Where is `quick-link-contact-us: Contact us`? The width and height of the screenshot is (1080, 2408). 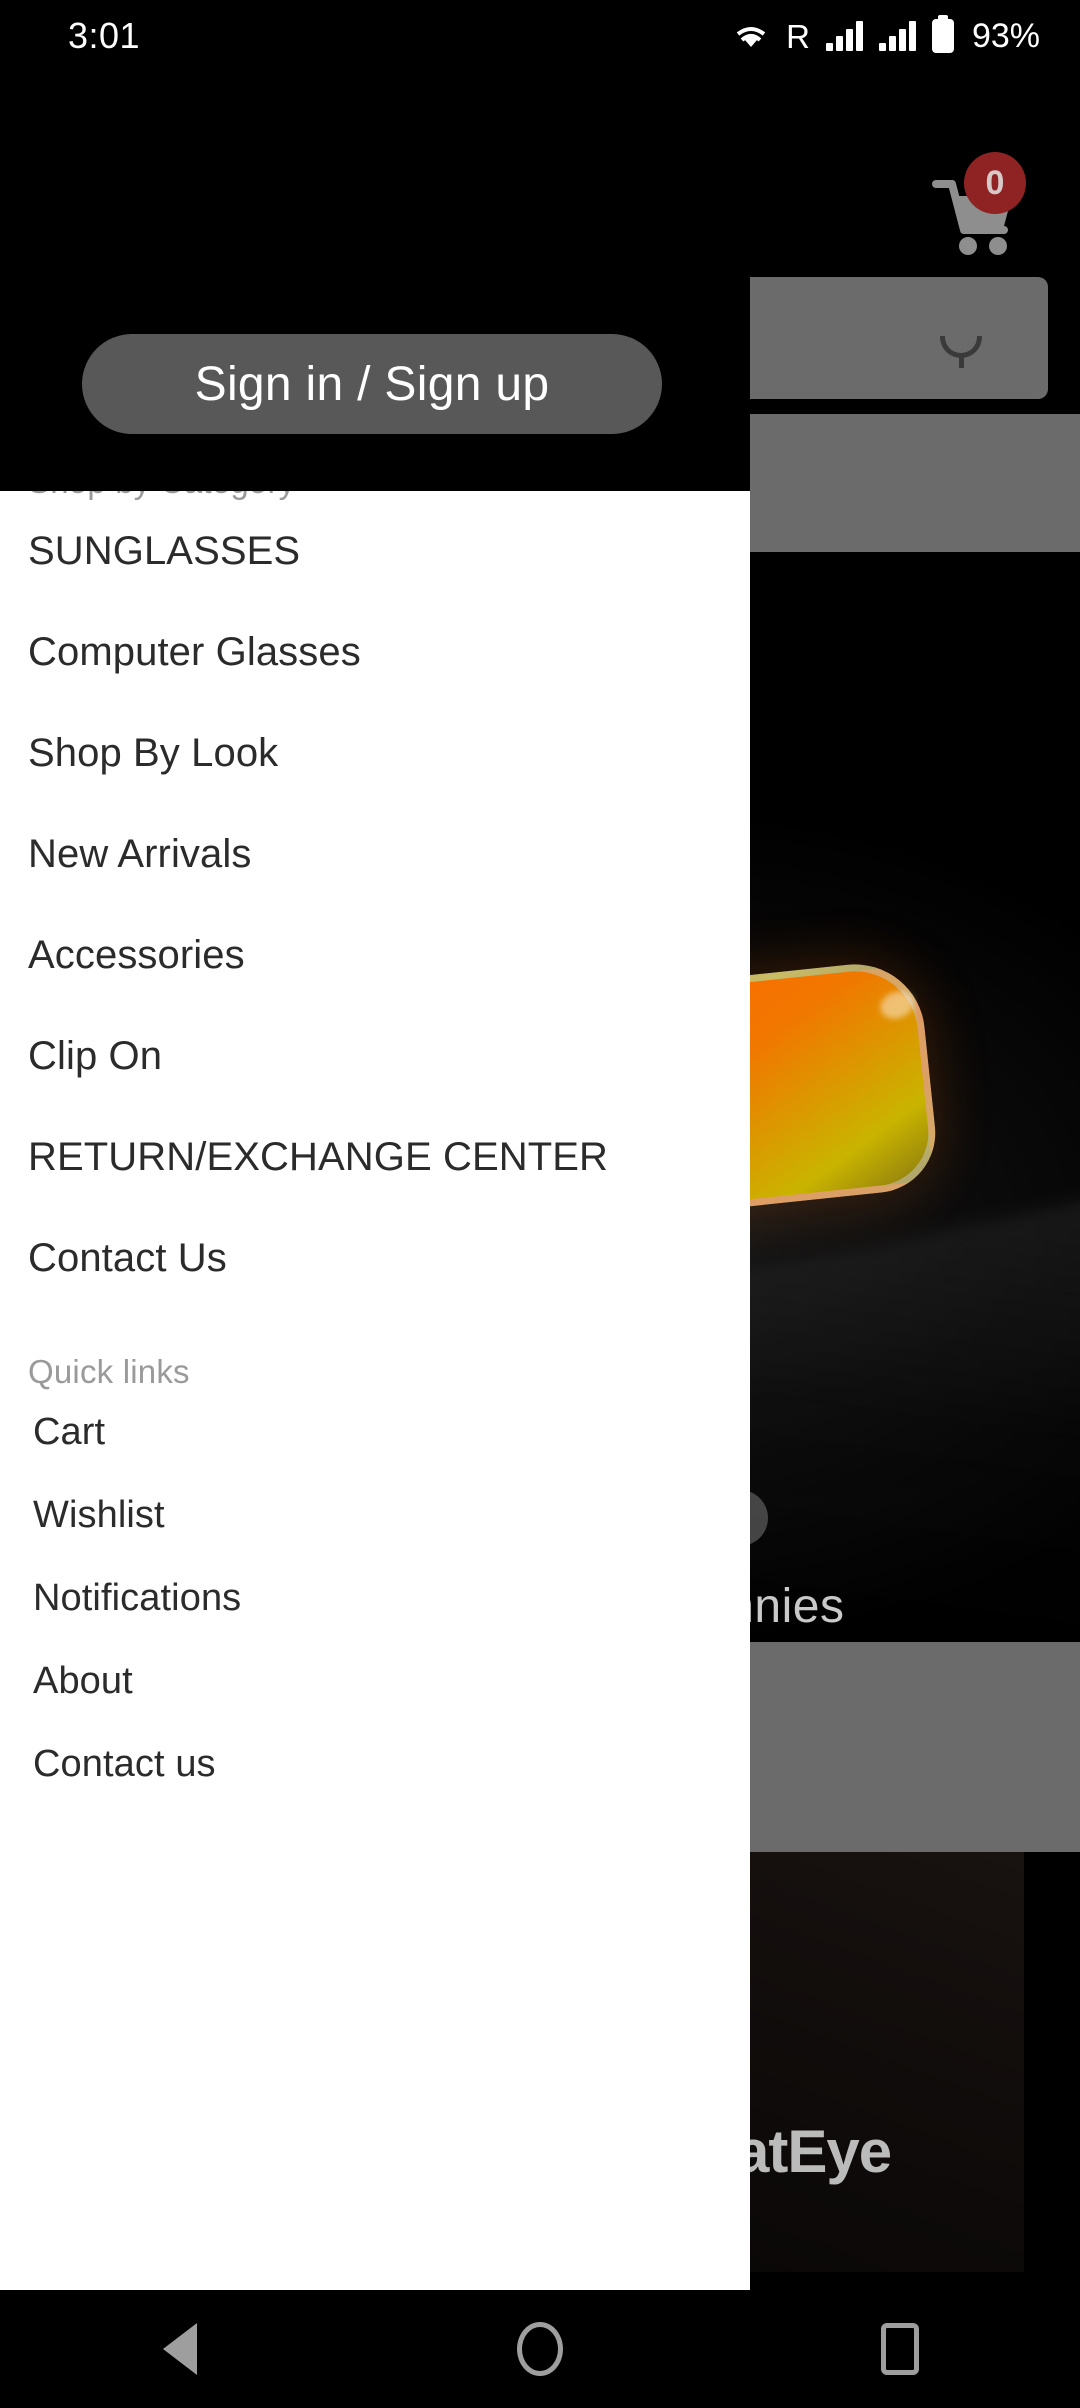
quick-link-contact-us: Contact us is located at coordinates (375, 1764).